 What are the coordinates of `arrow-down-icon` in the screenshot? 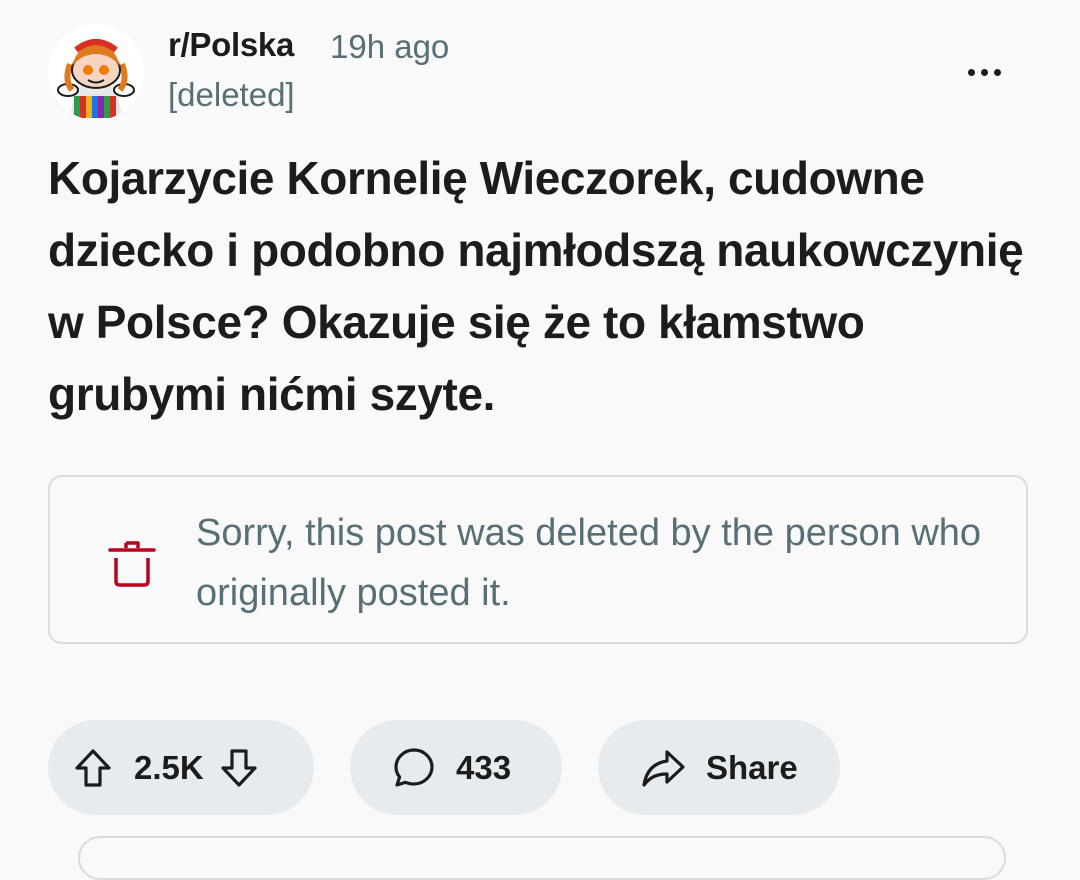 It's located at (239, 768).